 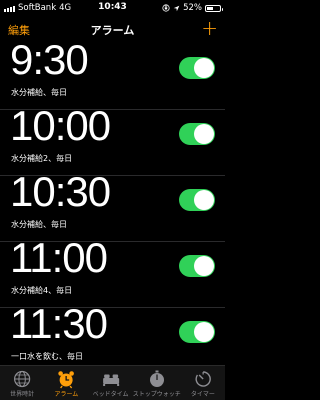 What do you see at coordinates (22, 379) in the screenshot?
I see `globe-icon` at bounding box center [22, 379].